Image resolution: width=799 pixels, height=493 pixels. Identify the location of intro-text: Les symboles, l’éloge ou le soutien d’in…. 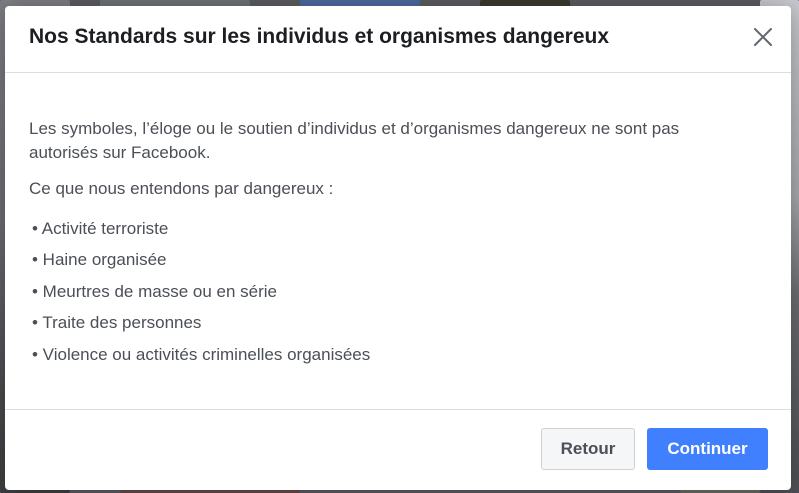
(354, 140).